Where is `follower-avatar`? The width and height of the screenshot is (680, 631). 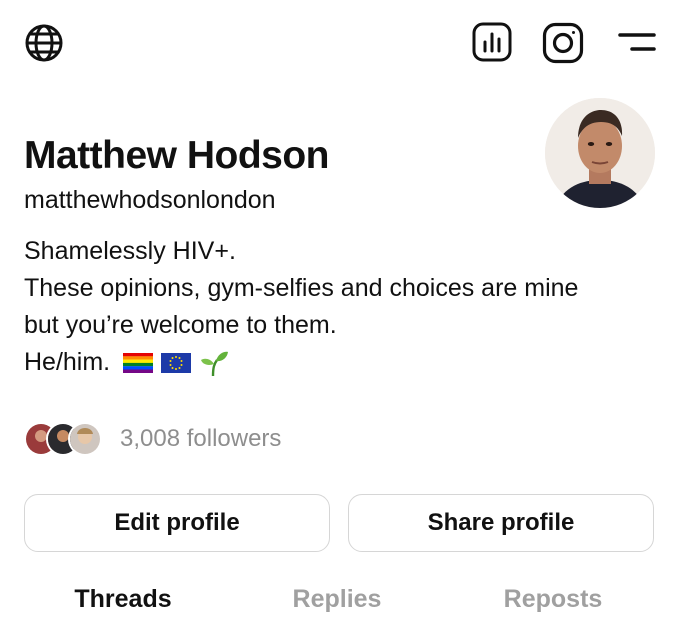
follower-avatar is located at coordinates (85, 439).